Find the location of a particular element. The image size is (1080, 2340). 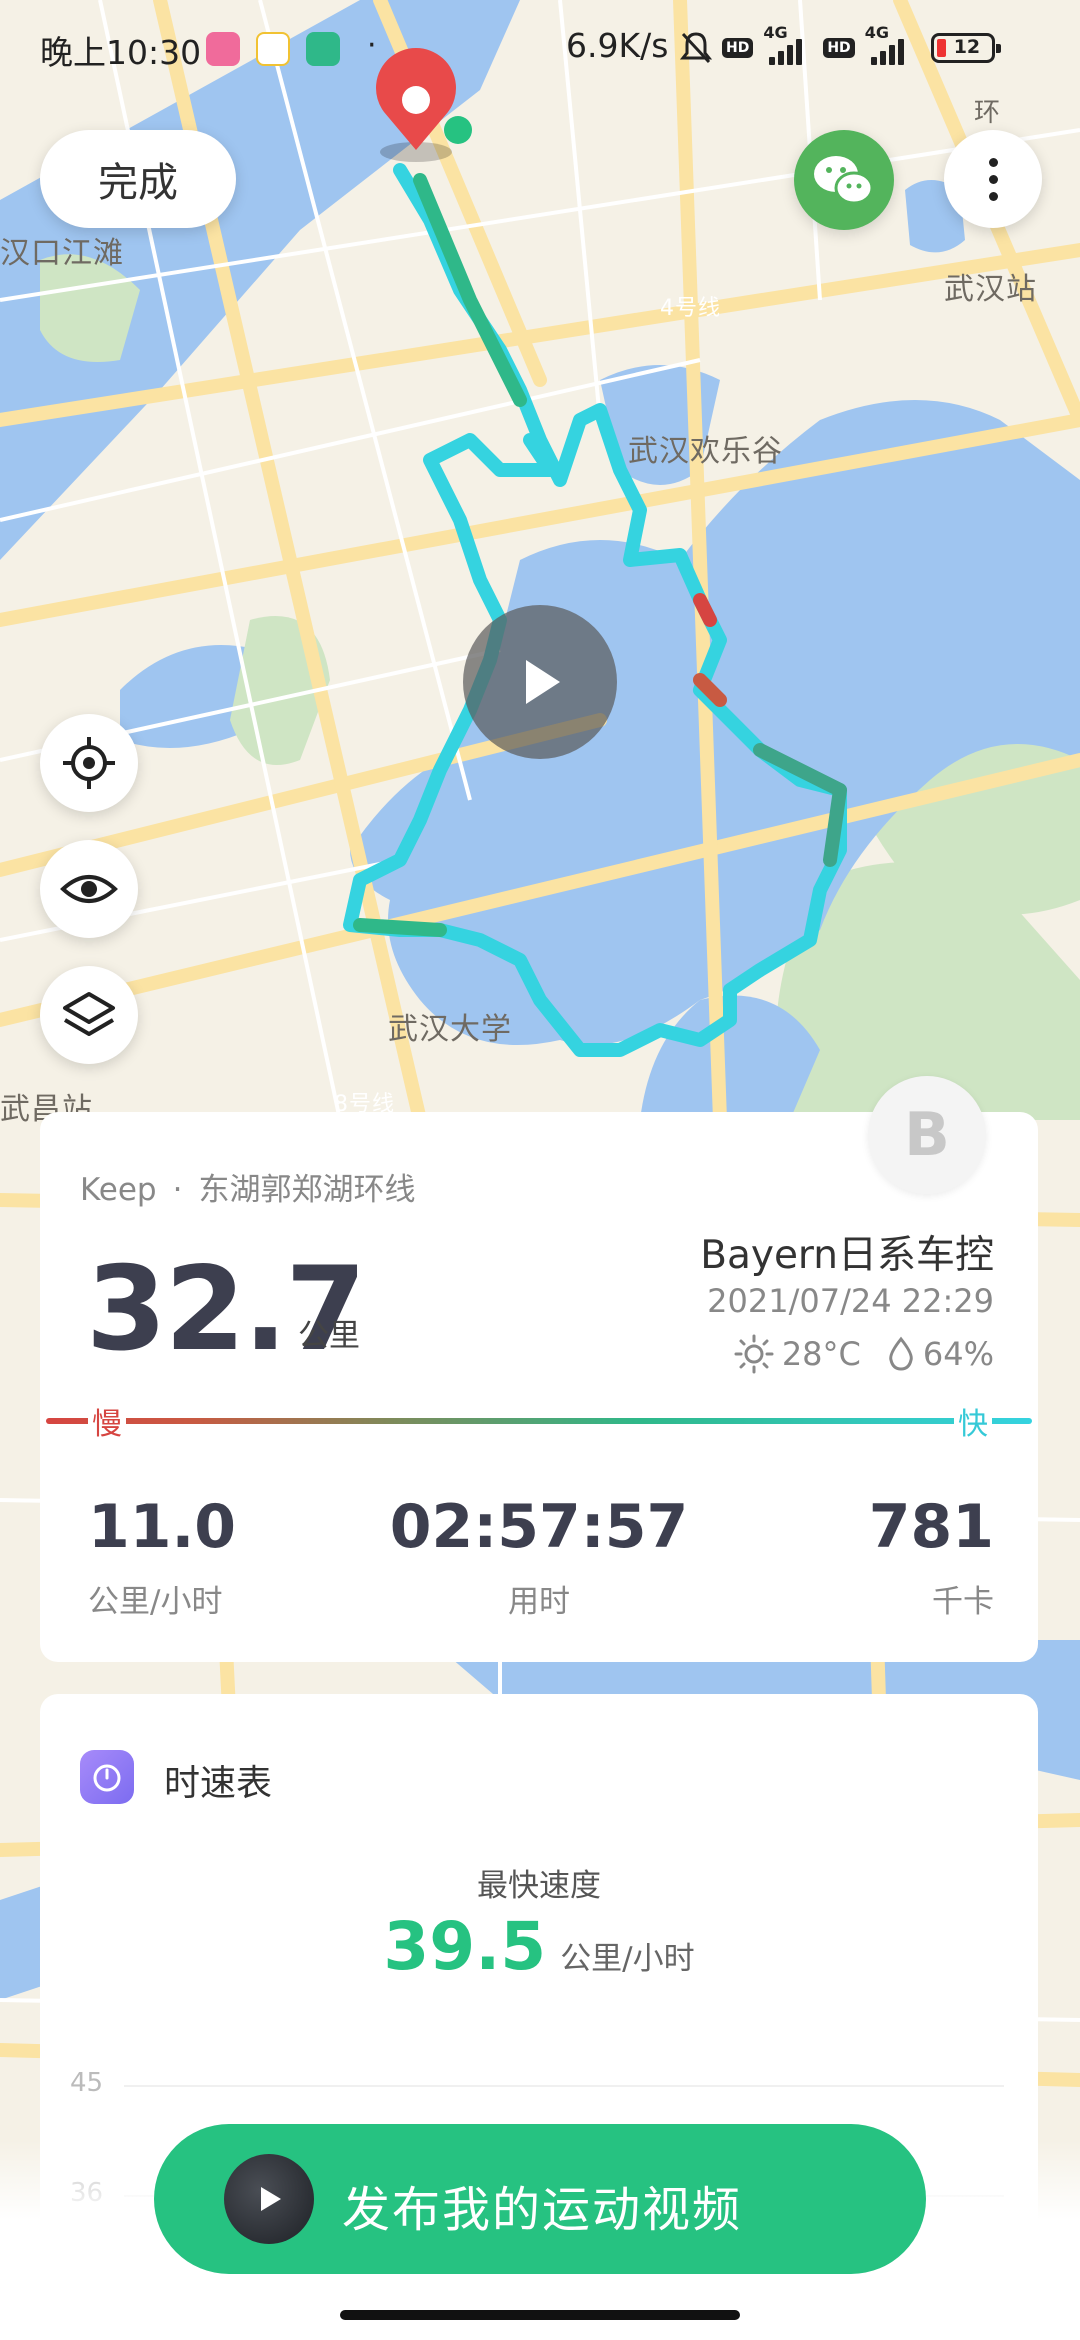

avatar: B is located at coordinates (927, 1135).